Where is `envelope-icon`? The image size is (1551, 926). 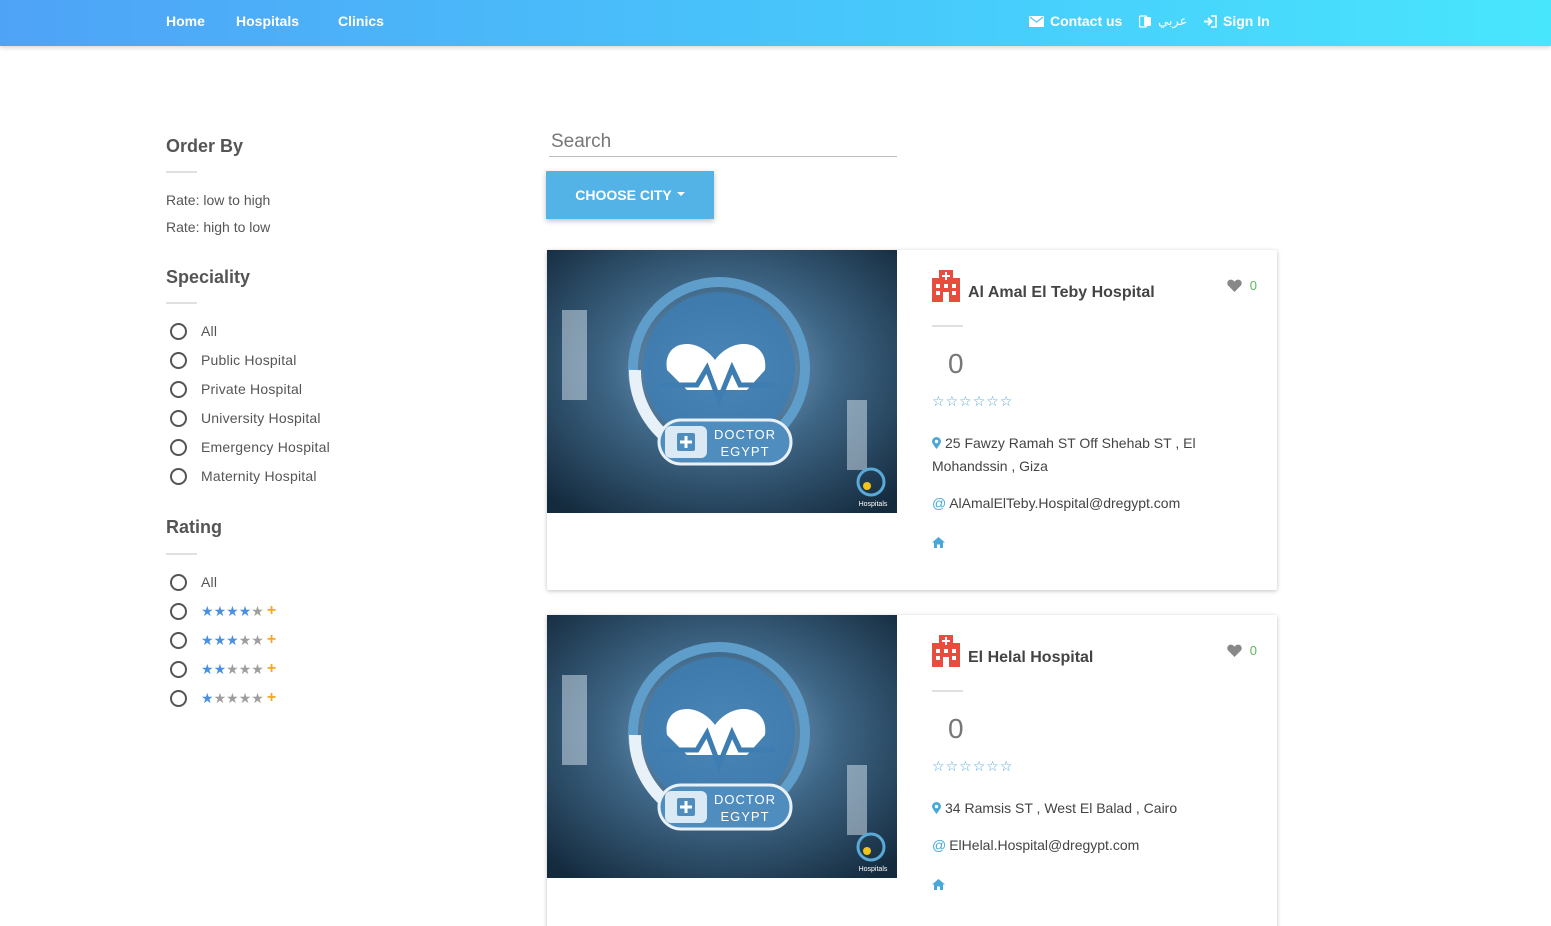
envelope-icon is located at coordinates (1036, 21).